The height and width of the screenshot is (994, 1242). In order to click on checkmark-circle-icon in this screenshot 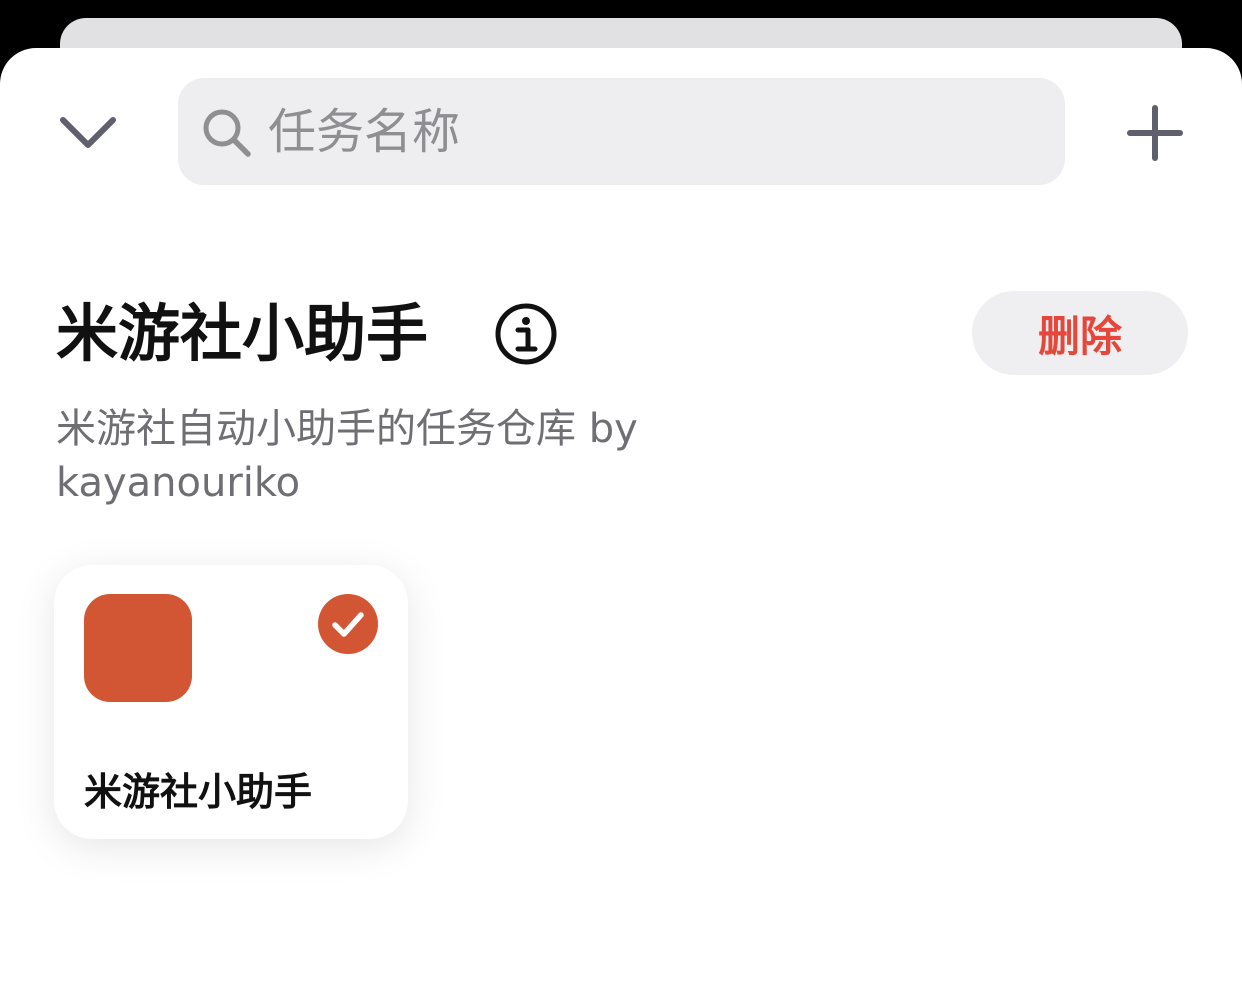, I will do `click(348, 624)`.